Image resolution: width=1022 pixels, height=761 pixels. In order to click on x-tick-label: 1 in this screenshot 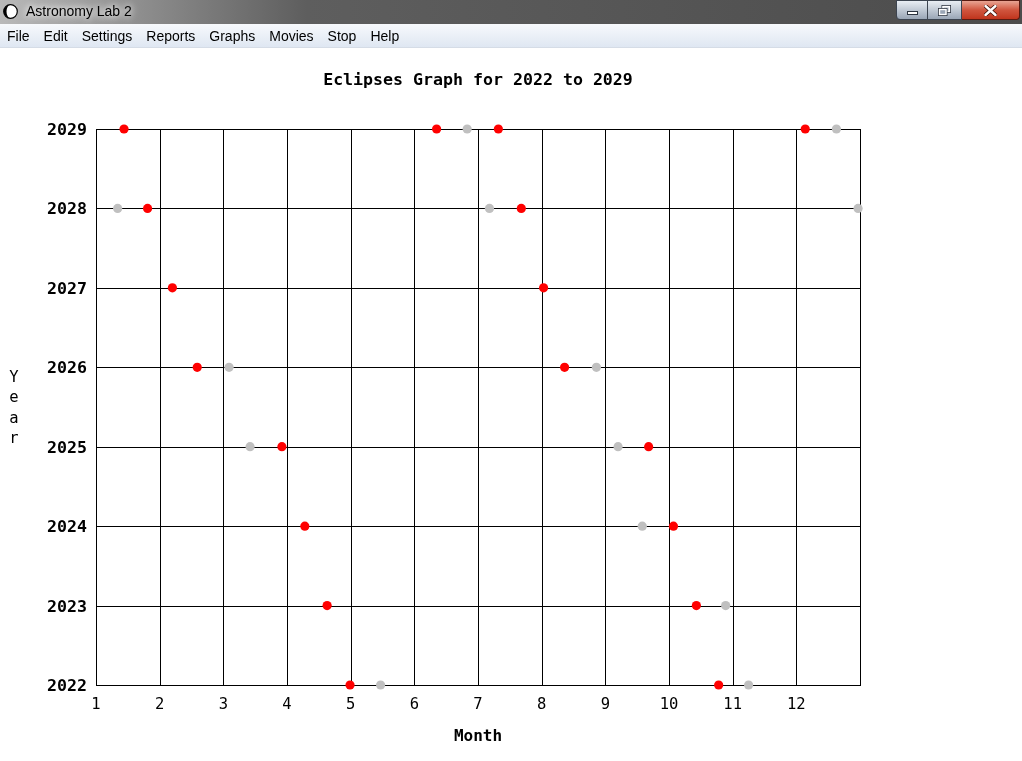, I will do `click(96, 704)`.